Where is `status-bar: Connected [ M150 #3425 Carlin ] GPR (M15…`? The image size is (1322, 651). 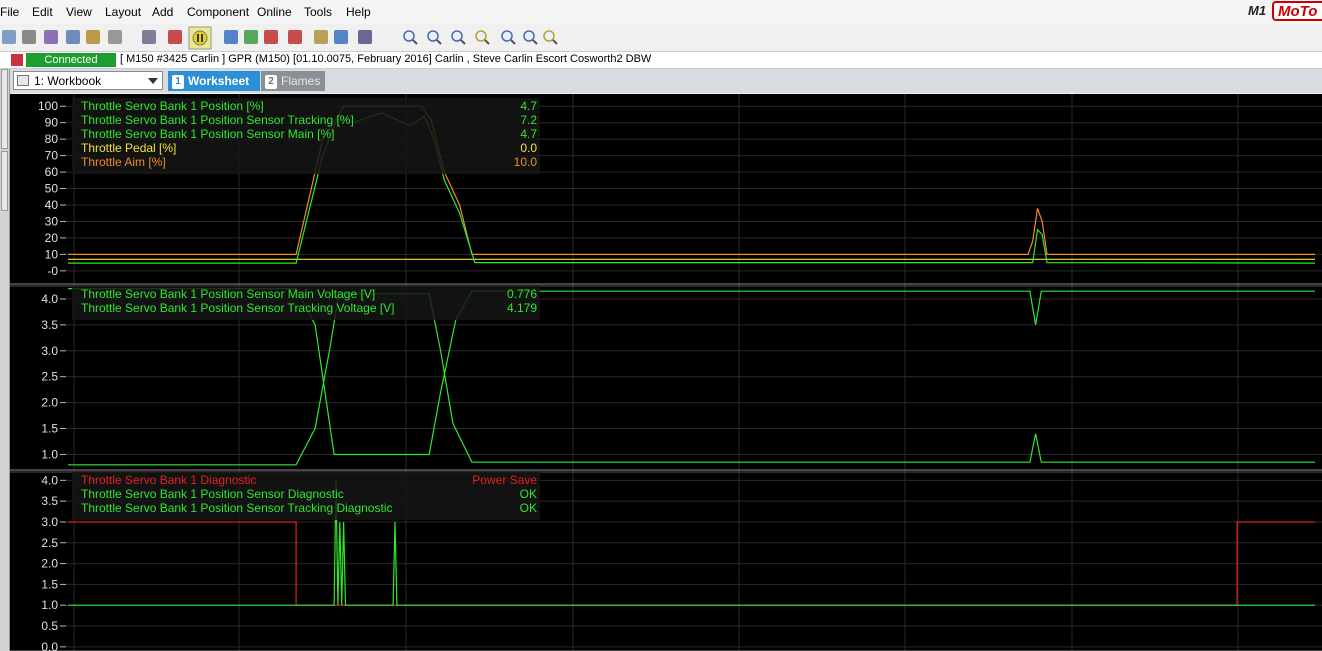 status-bar: Connected [ M150 #3425 Carlin ] GPR (M15… is located at coordinates (661, 60).